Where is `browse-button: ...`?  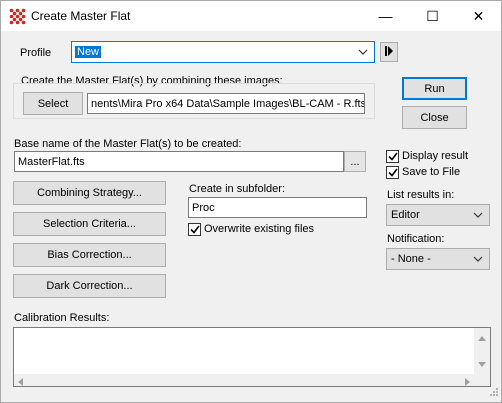
browse-button: ... is located at coordinates (355, 161).